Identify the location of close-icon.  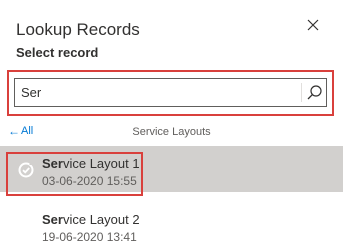
(313, 25).